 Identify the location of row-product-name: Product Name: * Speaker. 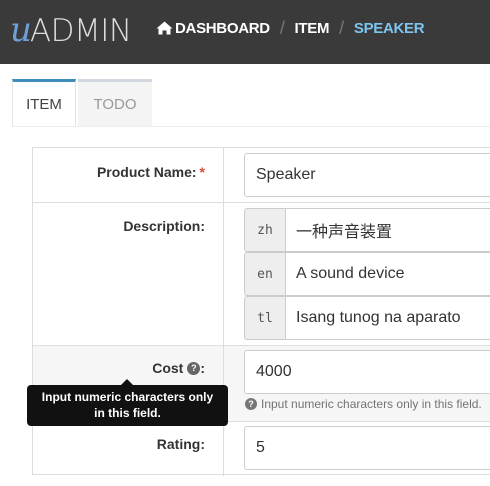
(261, 175).